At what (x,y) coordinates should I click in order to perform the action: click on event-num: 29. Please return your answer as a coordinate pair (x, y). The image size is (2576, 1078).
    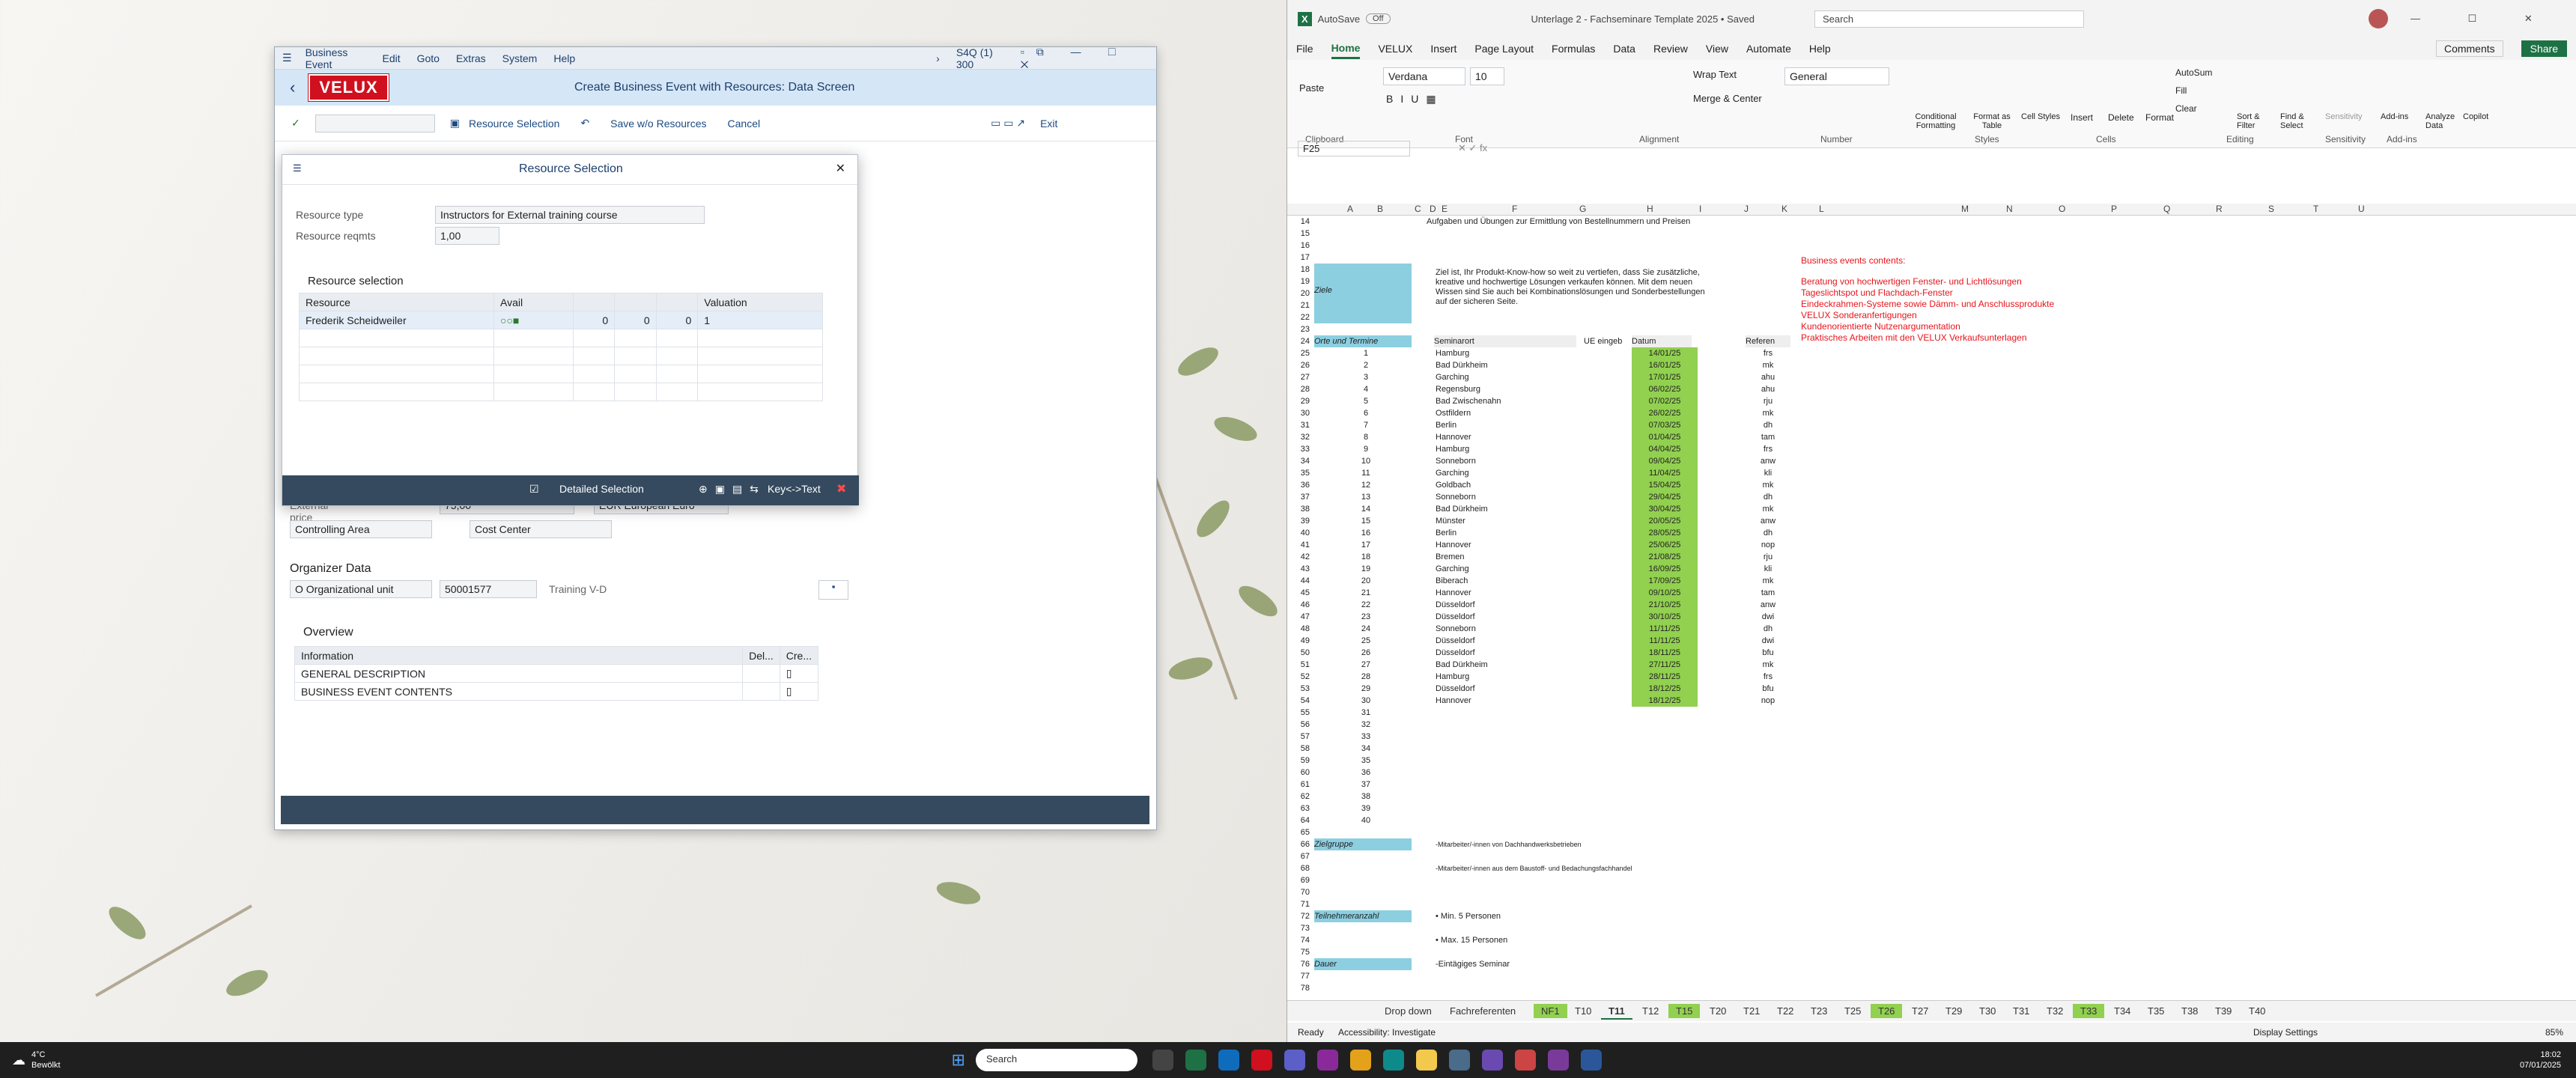
    Looking at the image, I should click on (1366, 689).